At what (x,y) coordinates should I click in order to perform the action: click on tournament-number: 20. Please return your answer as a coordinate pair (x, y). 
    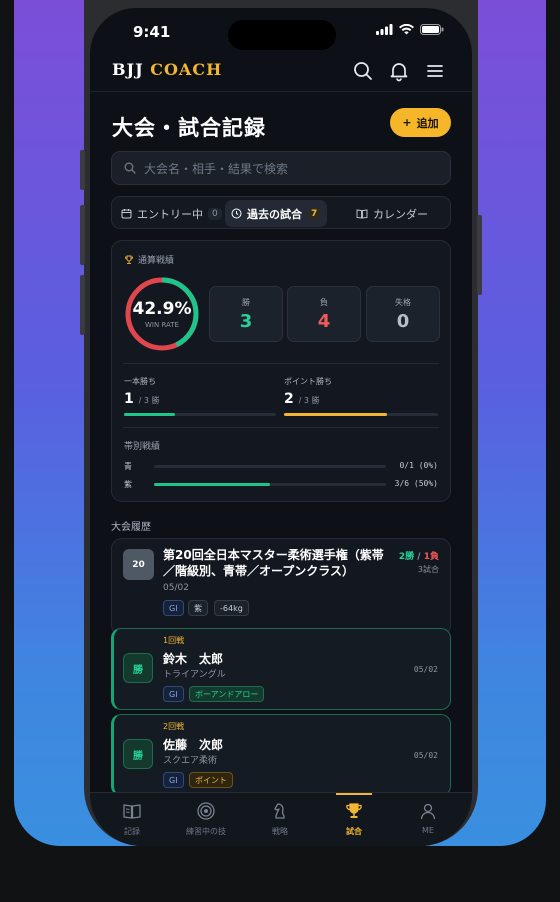
    Looking at the image, I should click on (138, 564).